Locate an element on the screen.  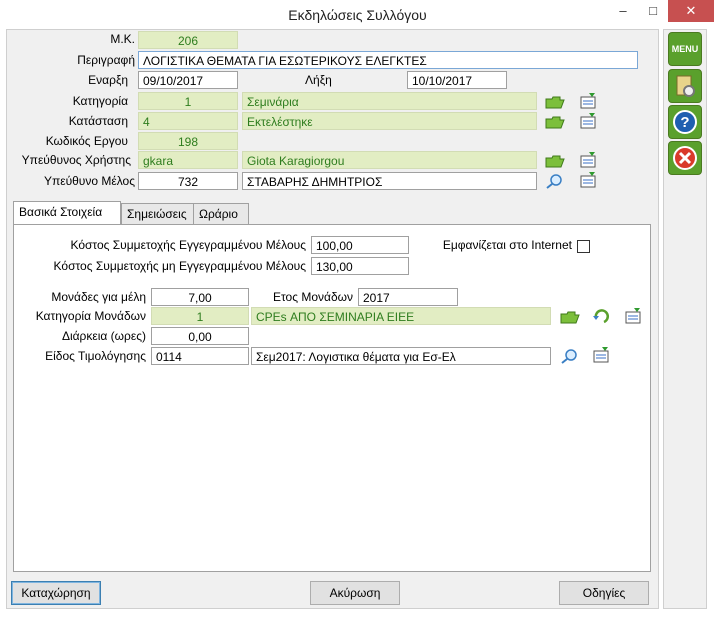
category-code-field: 1 is located at coordinates (188, 101).